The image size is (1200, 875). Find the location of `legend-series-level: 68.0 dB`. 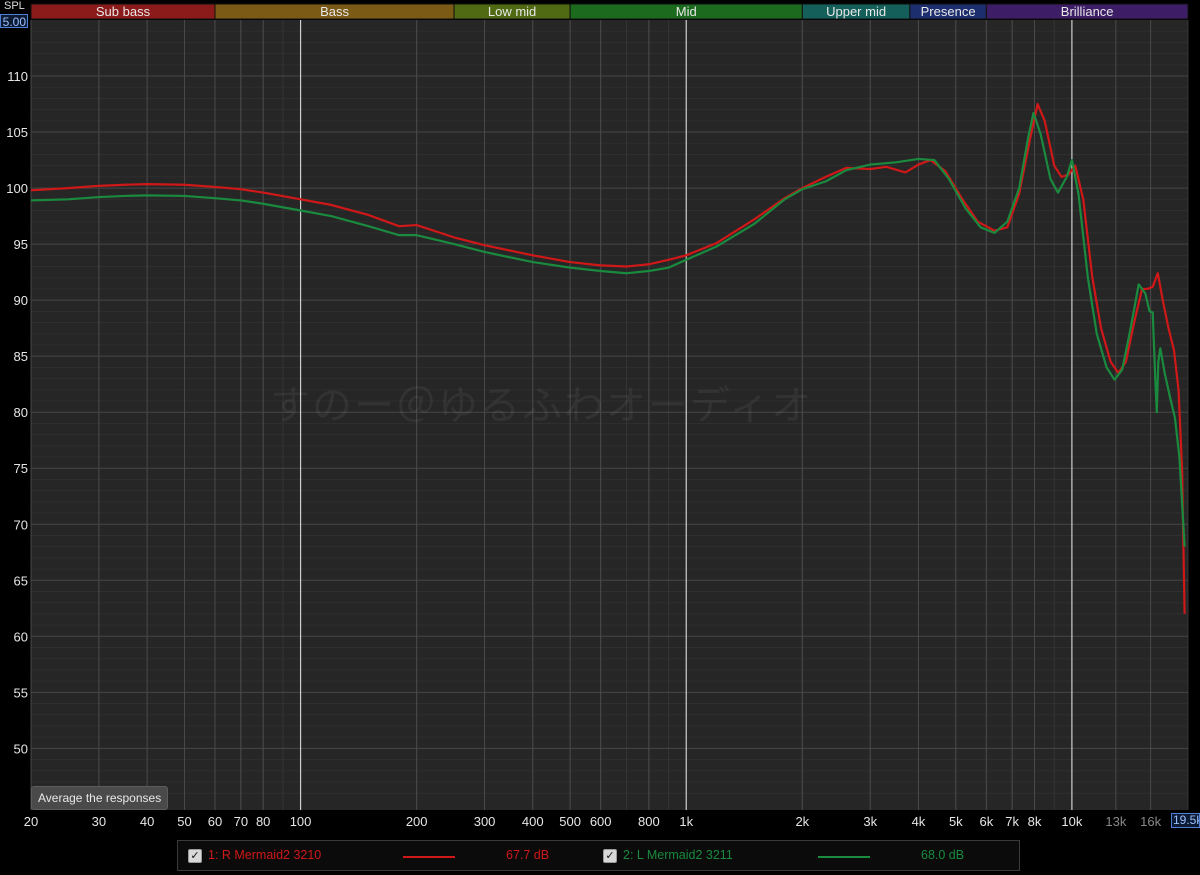

legend-series-level: 68.0 dB is located at coordinates (943, 855).